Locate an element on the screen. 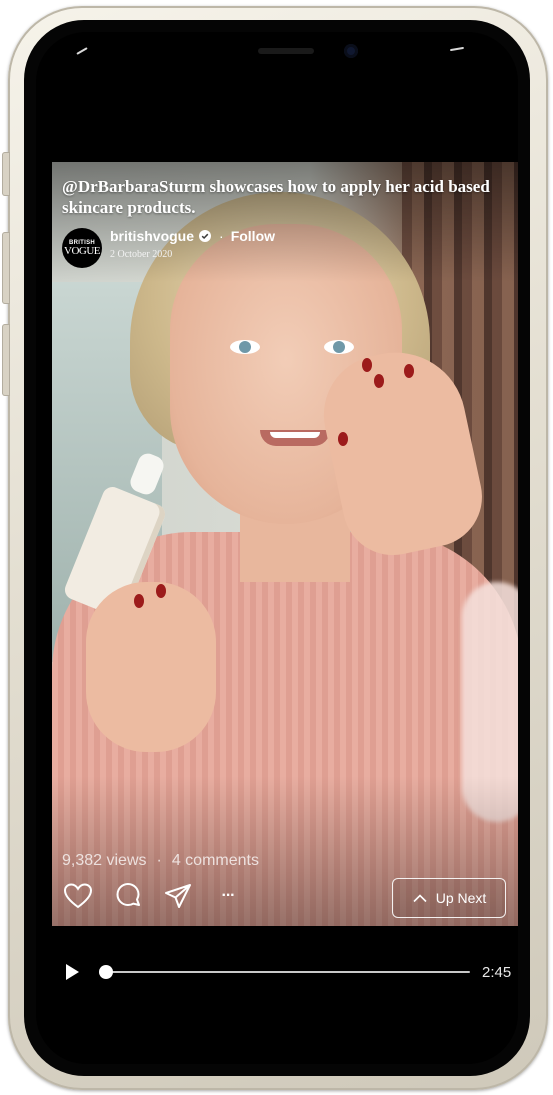  glare-left is located at coordinates (82, 51).